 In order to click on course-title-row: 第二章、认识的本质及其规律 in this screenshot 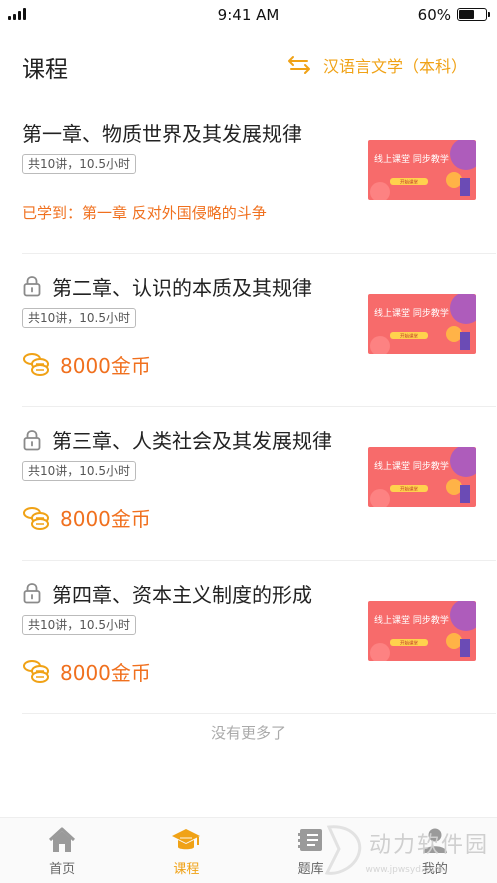, I will do `click(167, 286)`.